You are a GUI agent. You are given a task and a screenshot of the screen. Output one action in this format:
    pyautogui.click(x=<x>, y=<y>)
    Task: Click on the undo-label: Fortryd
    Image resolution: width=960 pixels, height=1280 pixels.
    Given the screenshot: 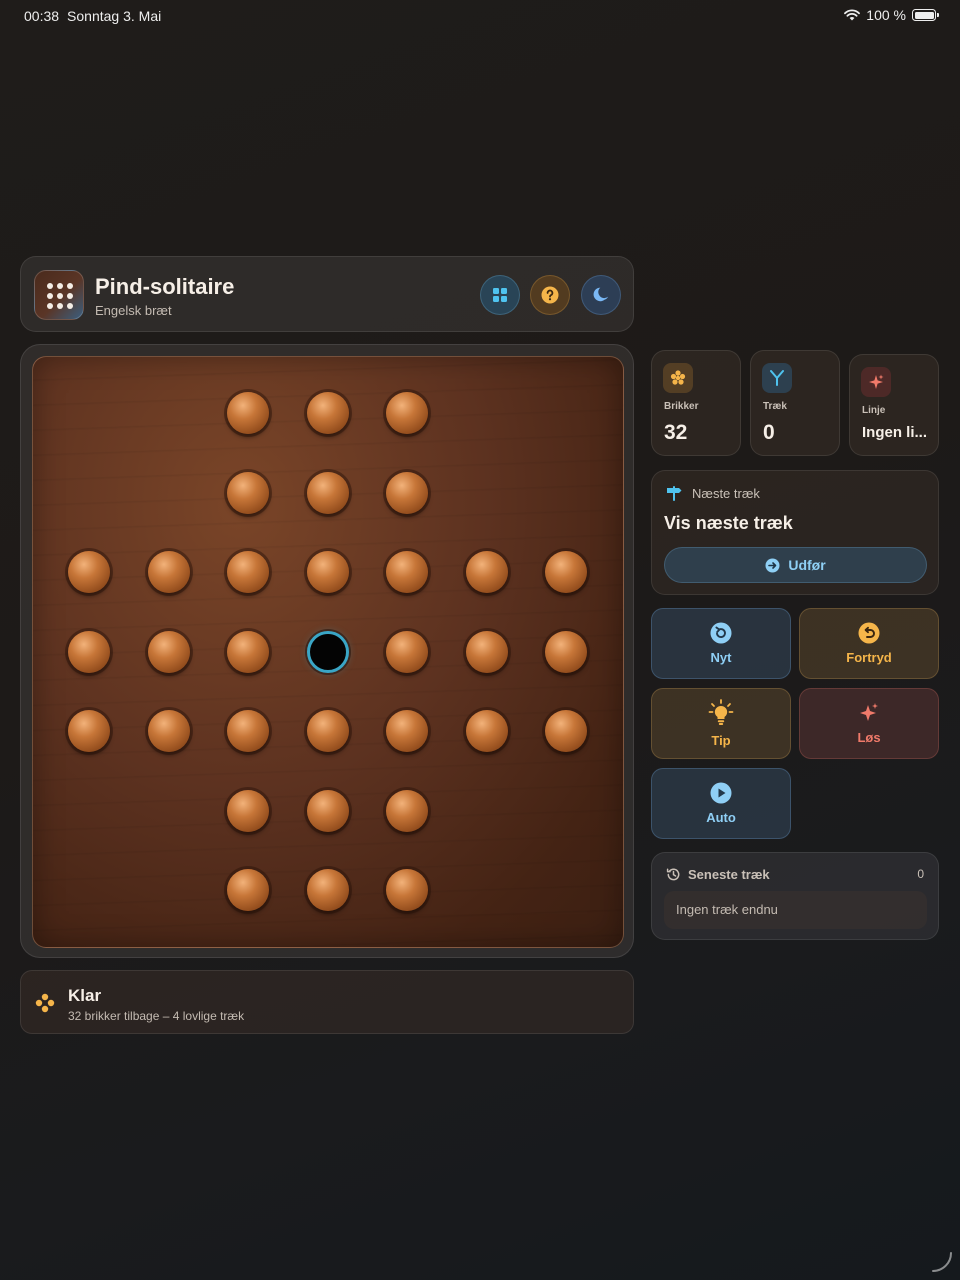 What is the action you would take?
    pyautogui.click(x=869, y=657)
    